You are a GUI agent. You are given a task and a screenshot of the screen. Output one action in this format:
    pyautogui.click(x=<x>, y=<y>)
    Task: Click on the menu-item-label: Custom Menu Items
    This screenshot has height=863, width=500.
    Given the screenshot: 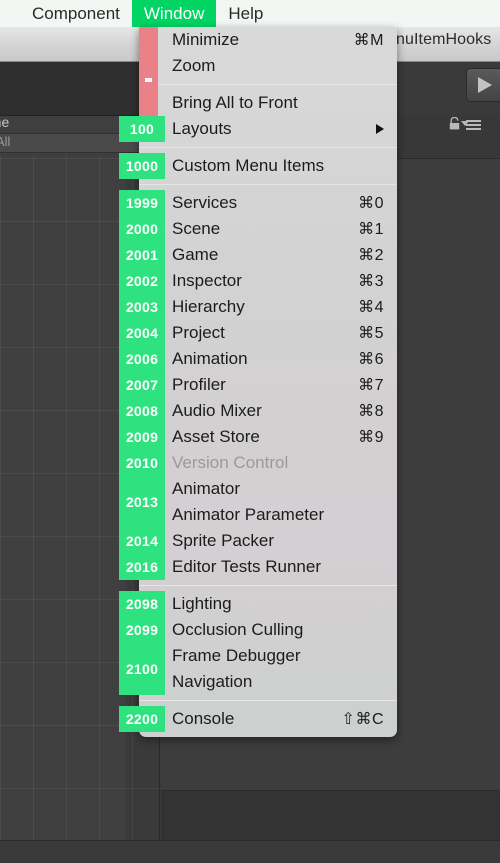 What is the action you would take?
    pyautogui.click(x=248, y=165)
    